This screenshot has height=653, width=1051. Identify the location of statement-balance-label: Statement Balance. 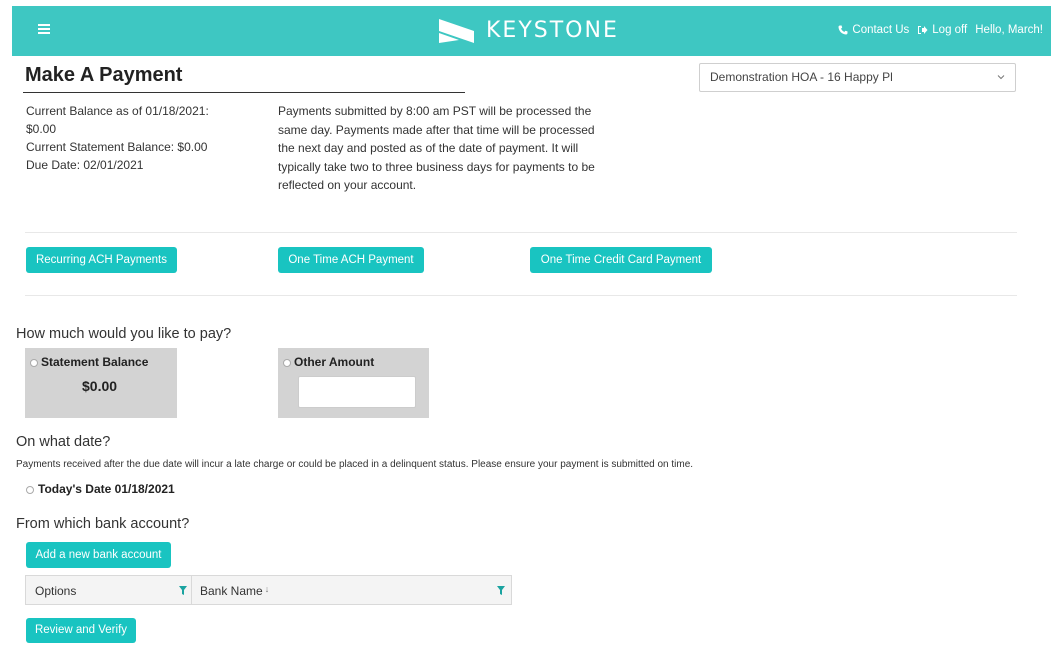
(95, 362).